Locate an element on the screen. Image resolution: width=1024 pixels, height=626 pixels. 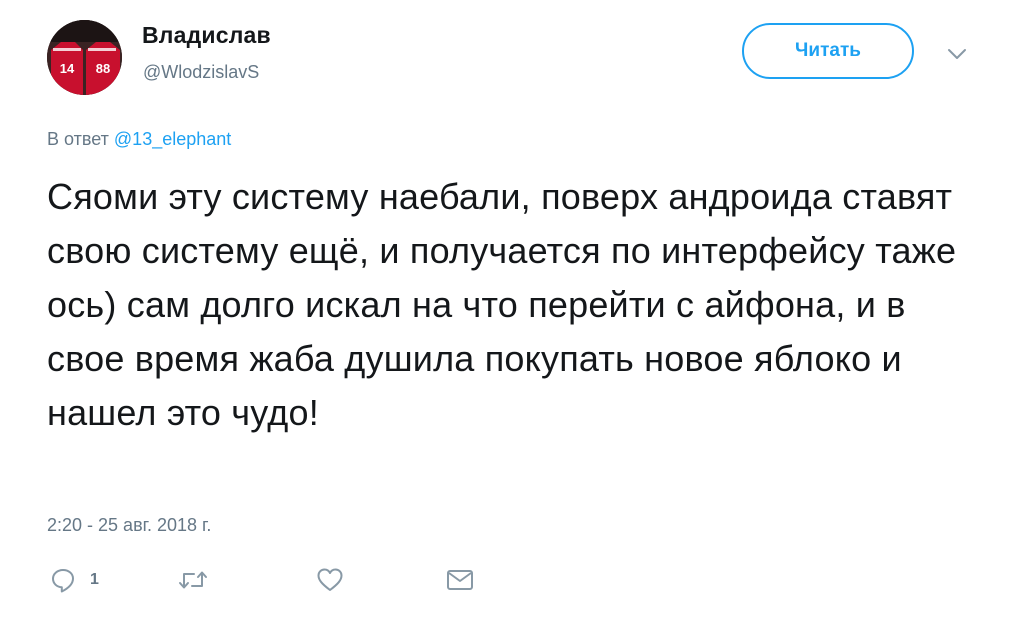
reply-to-line: В ответ @13_elephant is located at coordinates (139, 139).